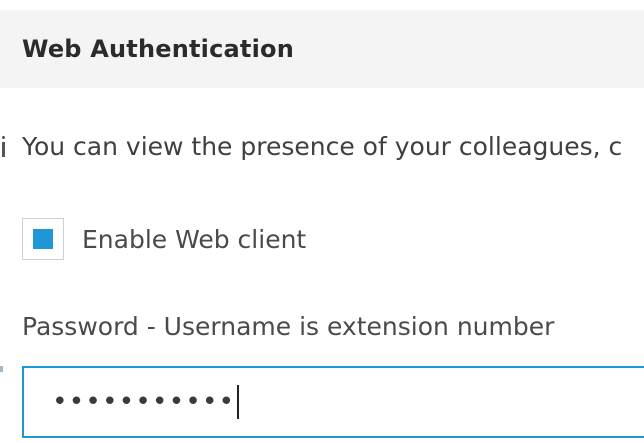 The width and height of the screenshot is (644, 443). I want to click on enable-web-client-row: Enable Web client, so click(164, 239).